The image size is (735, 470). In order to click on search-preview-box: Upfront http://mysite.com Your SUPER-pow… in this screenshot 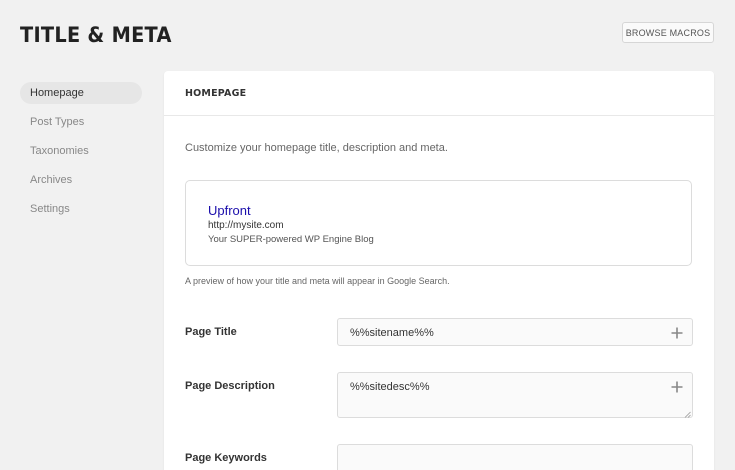, I will do `click(438, 223)`.